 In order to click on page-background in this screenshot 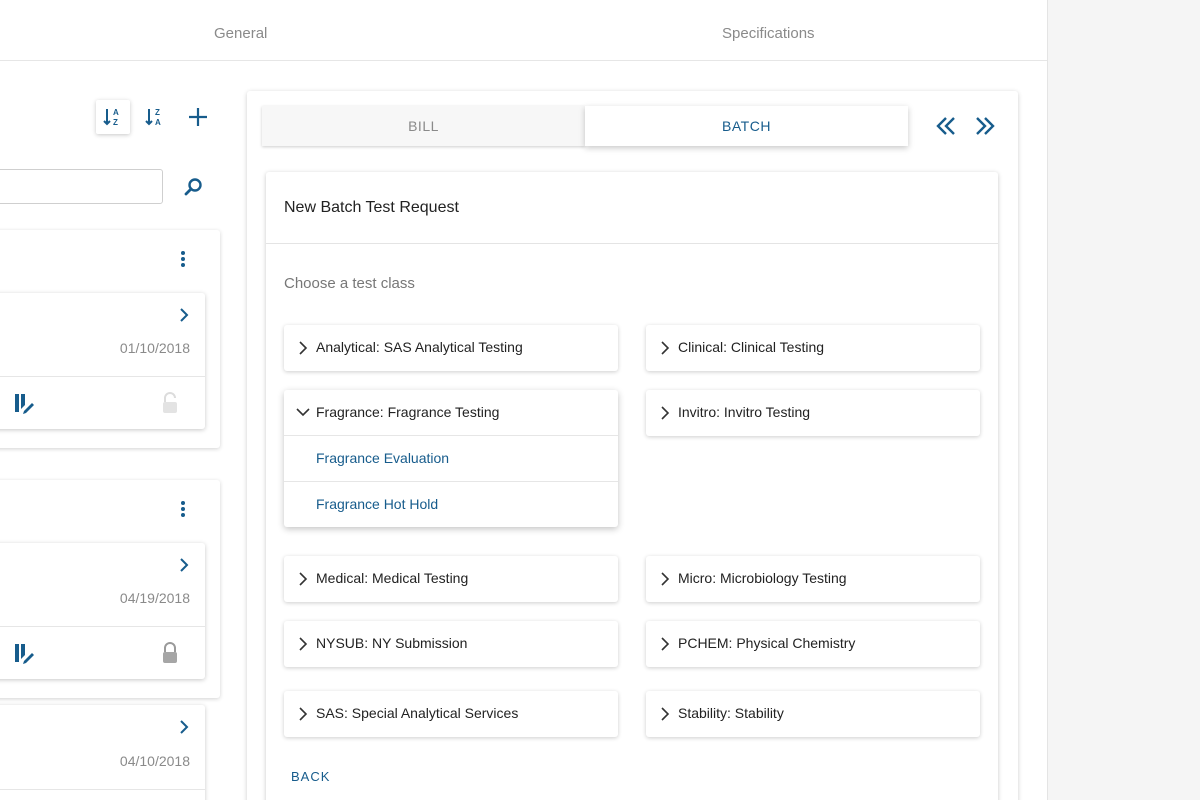, I will do `click(1124, 400)`.